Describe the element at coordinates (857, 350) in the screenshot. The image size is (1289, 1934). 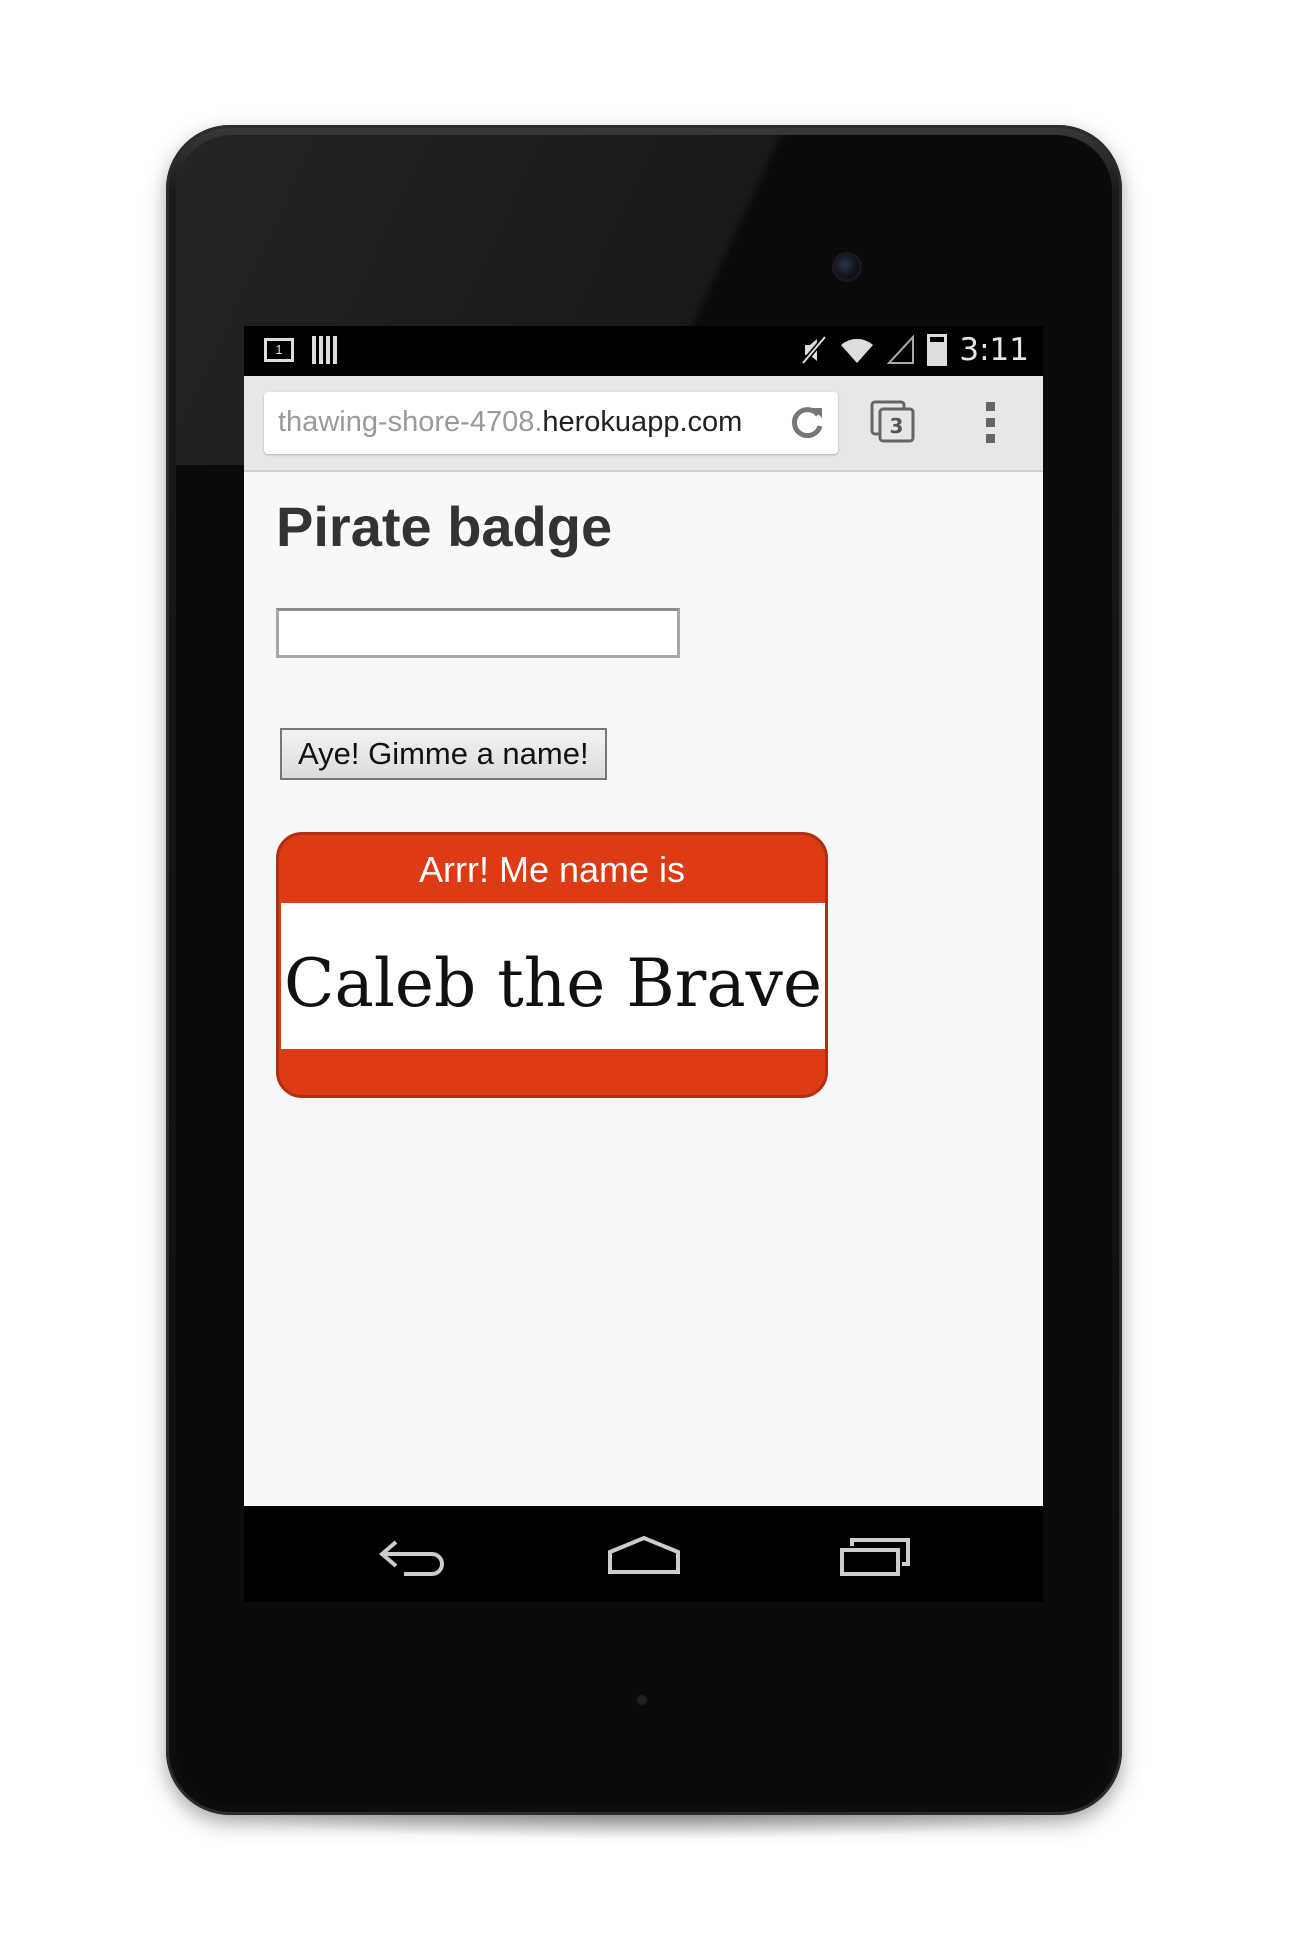
I see `wifi-icon` at that location.